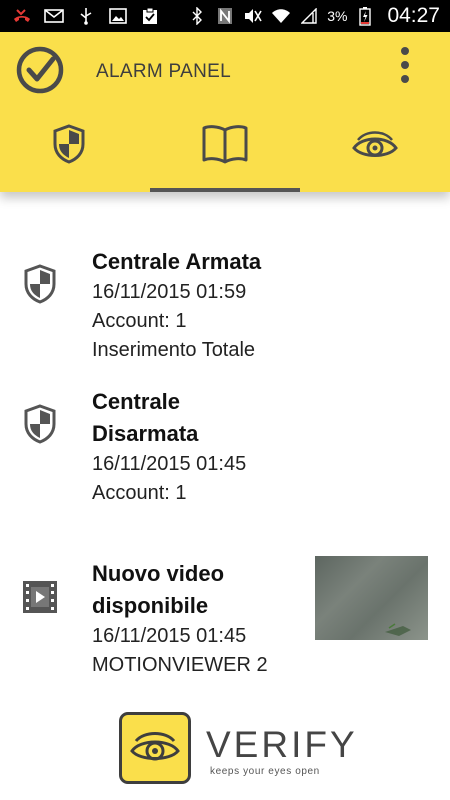 The height and width of the screenshot is (800, 450). I want to click on brand-footer: VERIFY keeps your eyes open, so click(225, 748).